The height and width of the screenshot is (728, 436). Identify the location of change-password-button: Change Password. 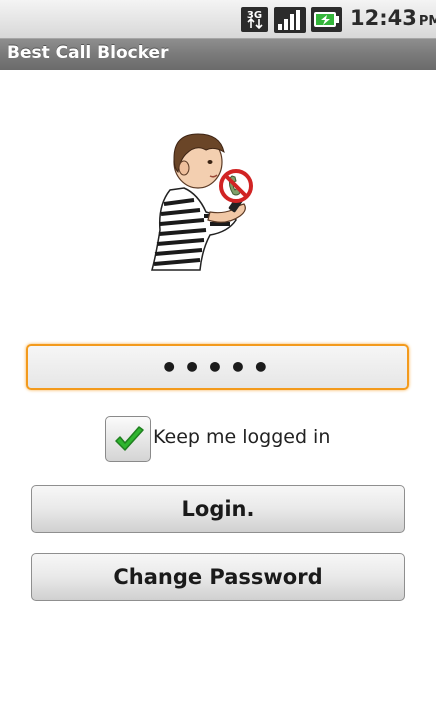
(218, 577).